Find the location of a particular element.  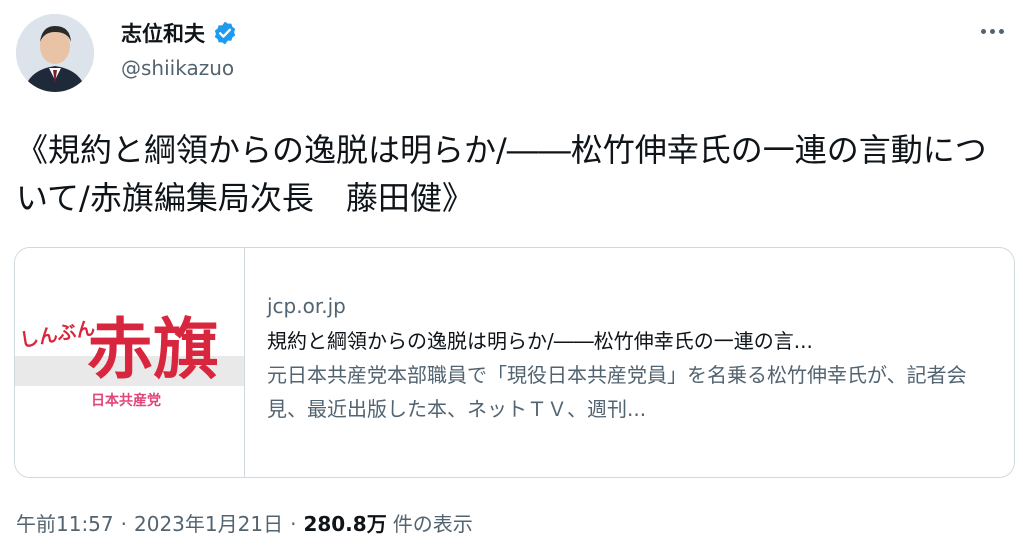

card-thumbnail: しんぶん 赤旗 日本共産党 is located at coordinates (130, 362).